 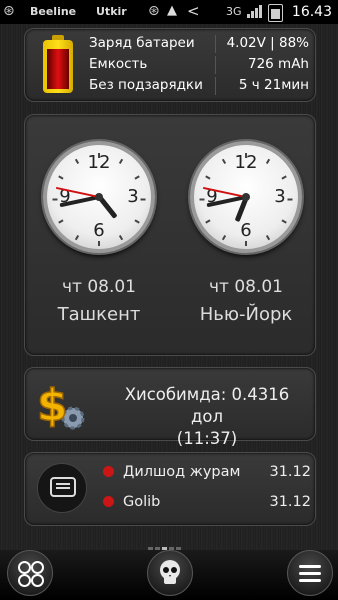 What do you see at coordinates (111, 11) in the screenshot?
I see `operator-2: Utkir` at bounding box center [111, 11].